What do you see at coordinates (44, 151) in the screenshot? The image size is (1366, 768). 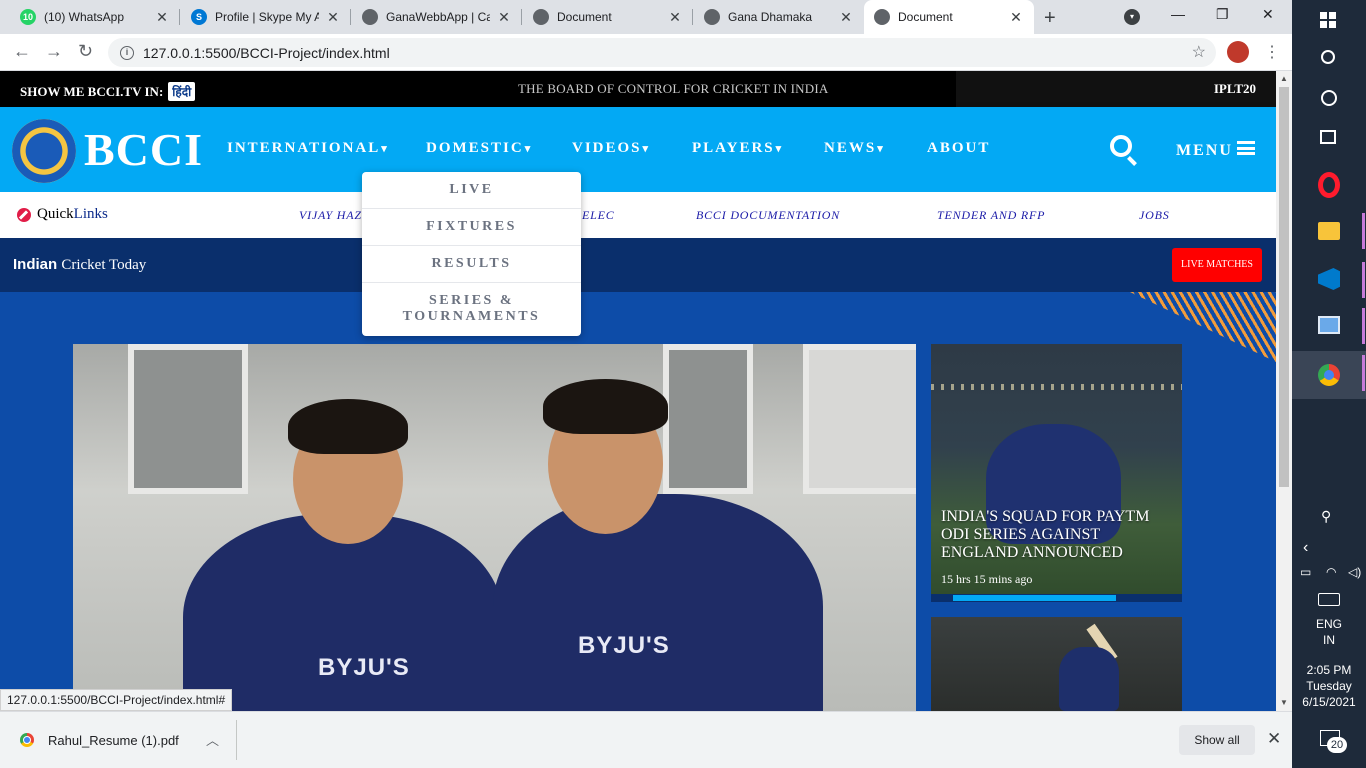 I see `bcci-logo-icon` at bounding box center [44, 151].